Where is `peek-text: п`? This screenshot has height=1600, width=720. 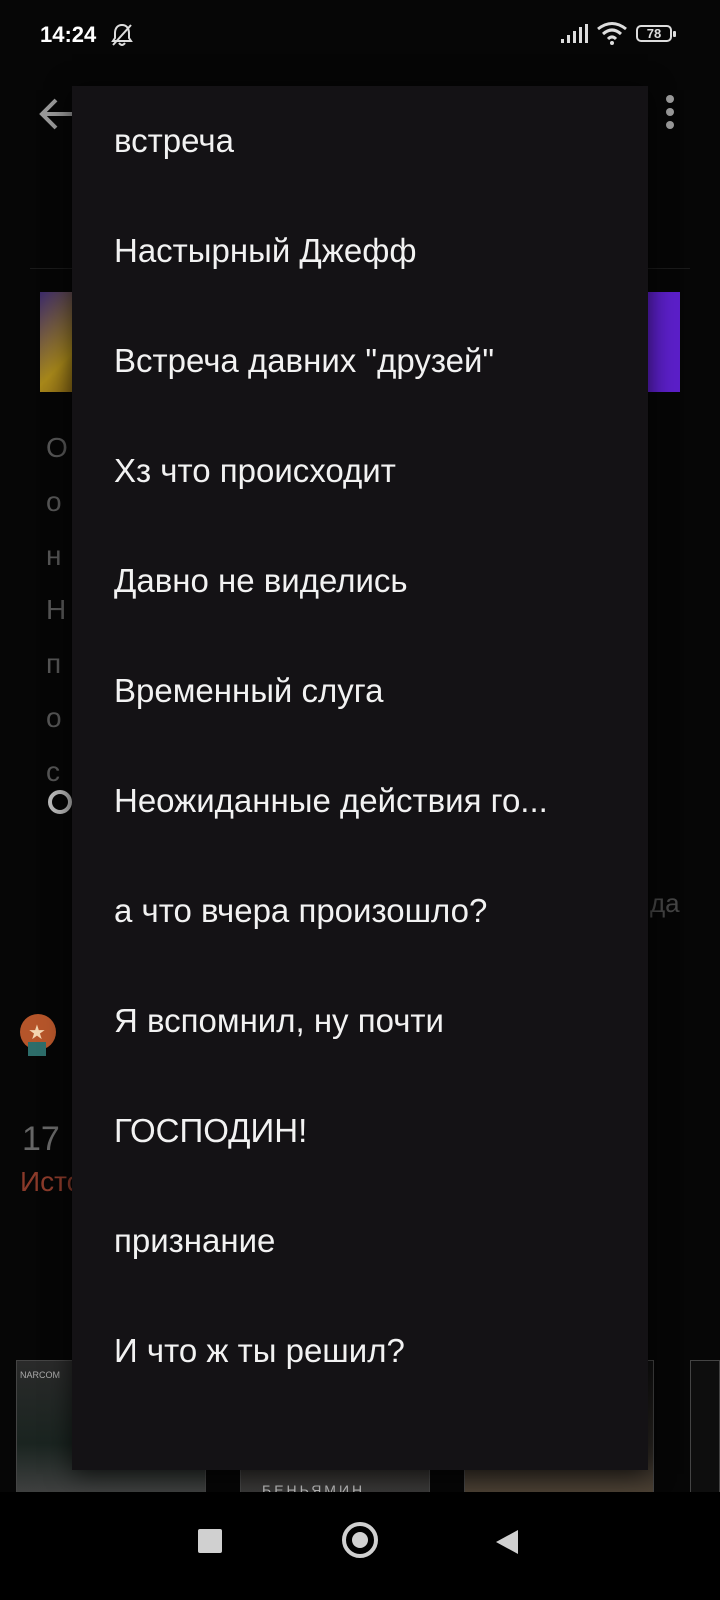 peek-text: п is located at coordinates (54, 663).